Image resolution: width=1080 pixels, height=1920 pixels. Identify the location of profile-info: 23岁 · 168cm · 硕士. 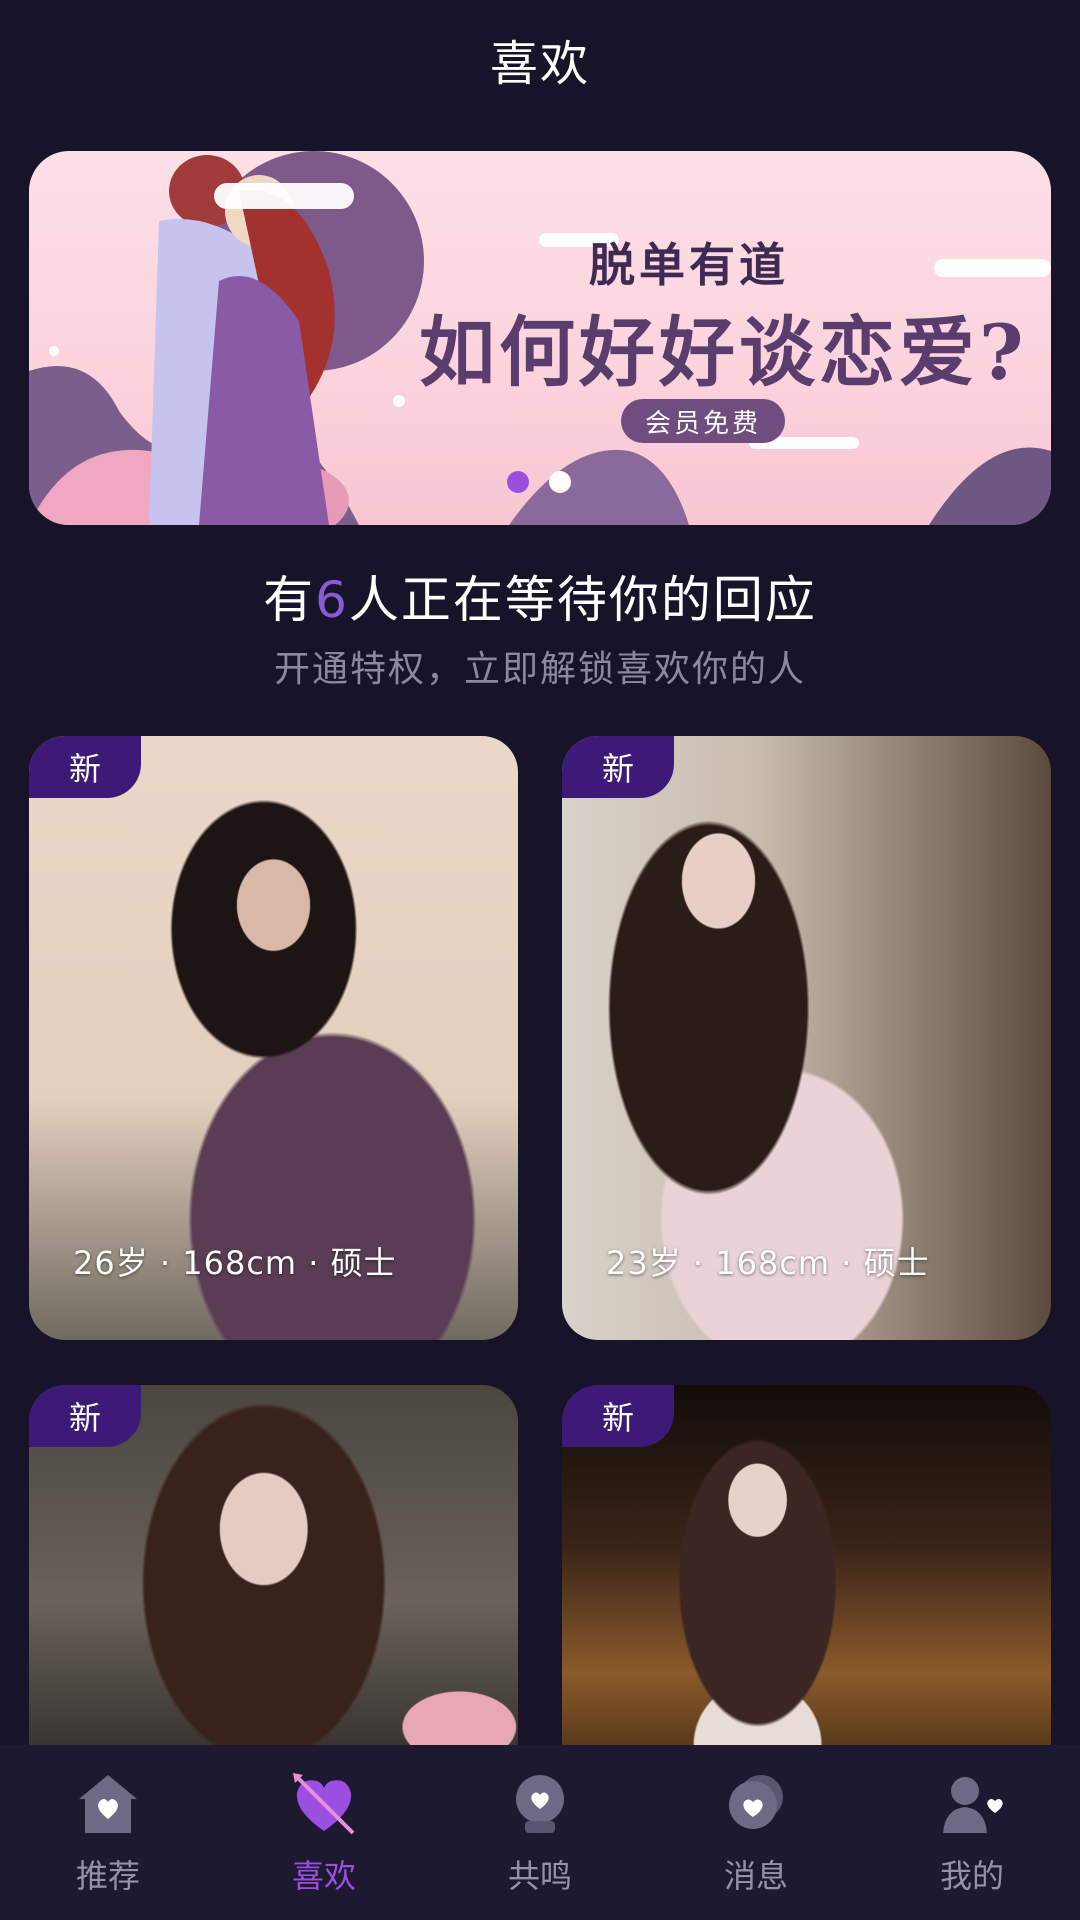
(768, 1263).